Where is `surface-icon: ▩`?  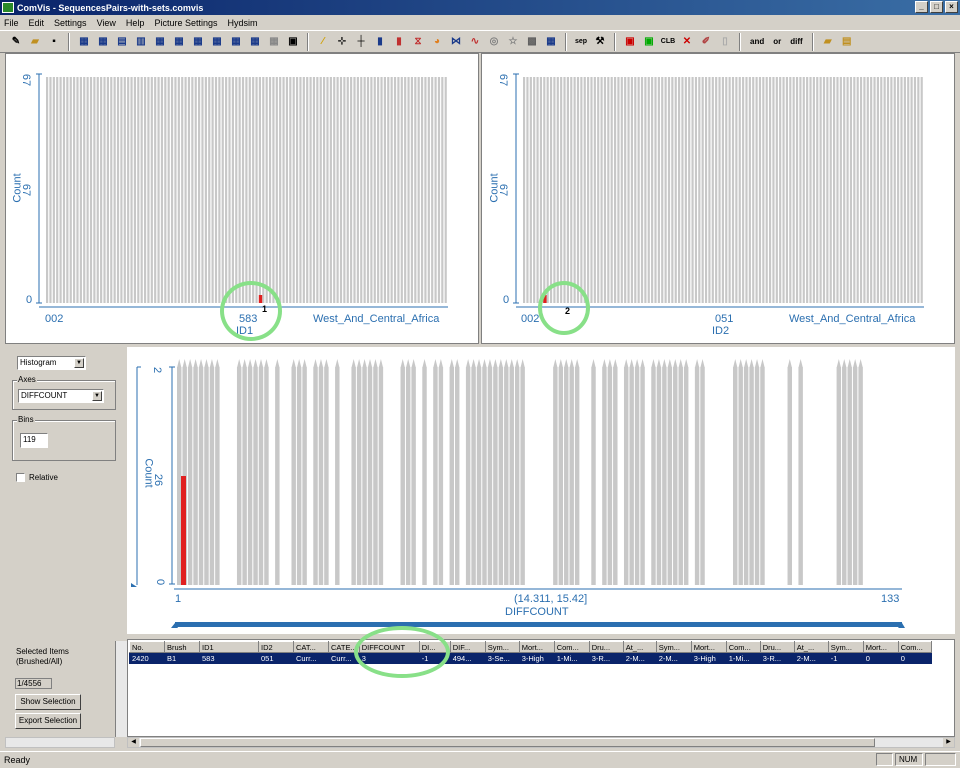 surface-icon: ▩ is located at coordinates (532, 42).